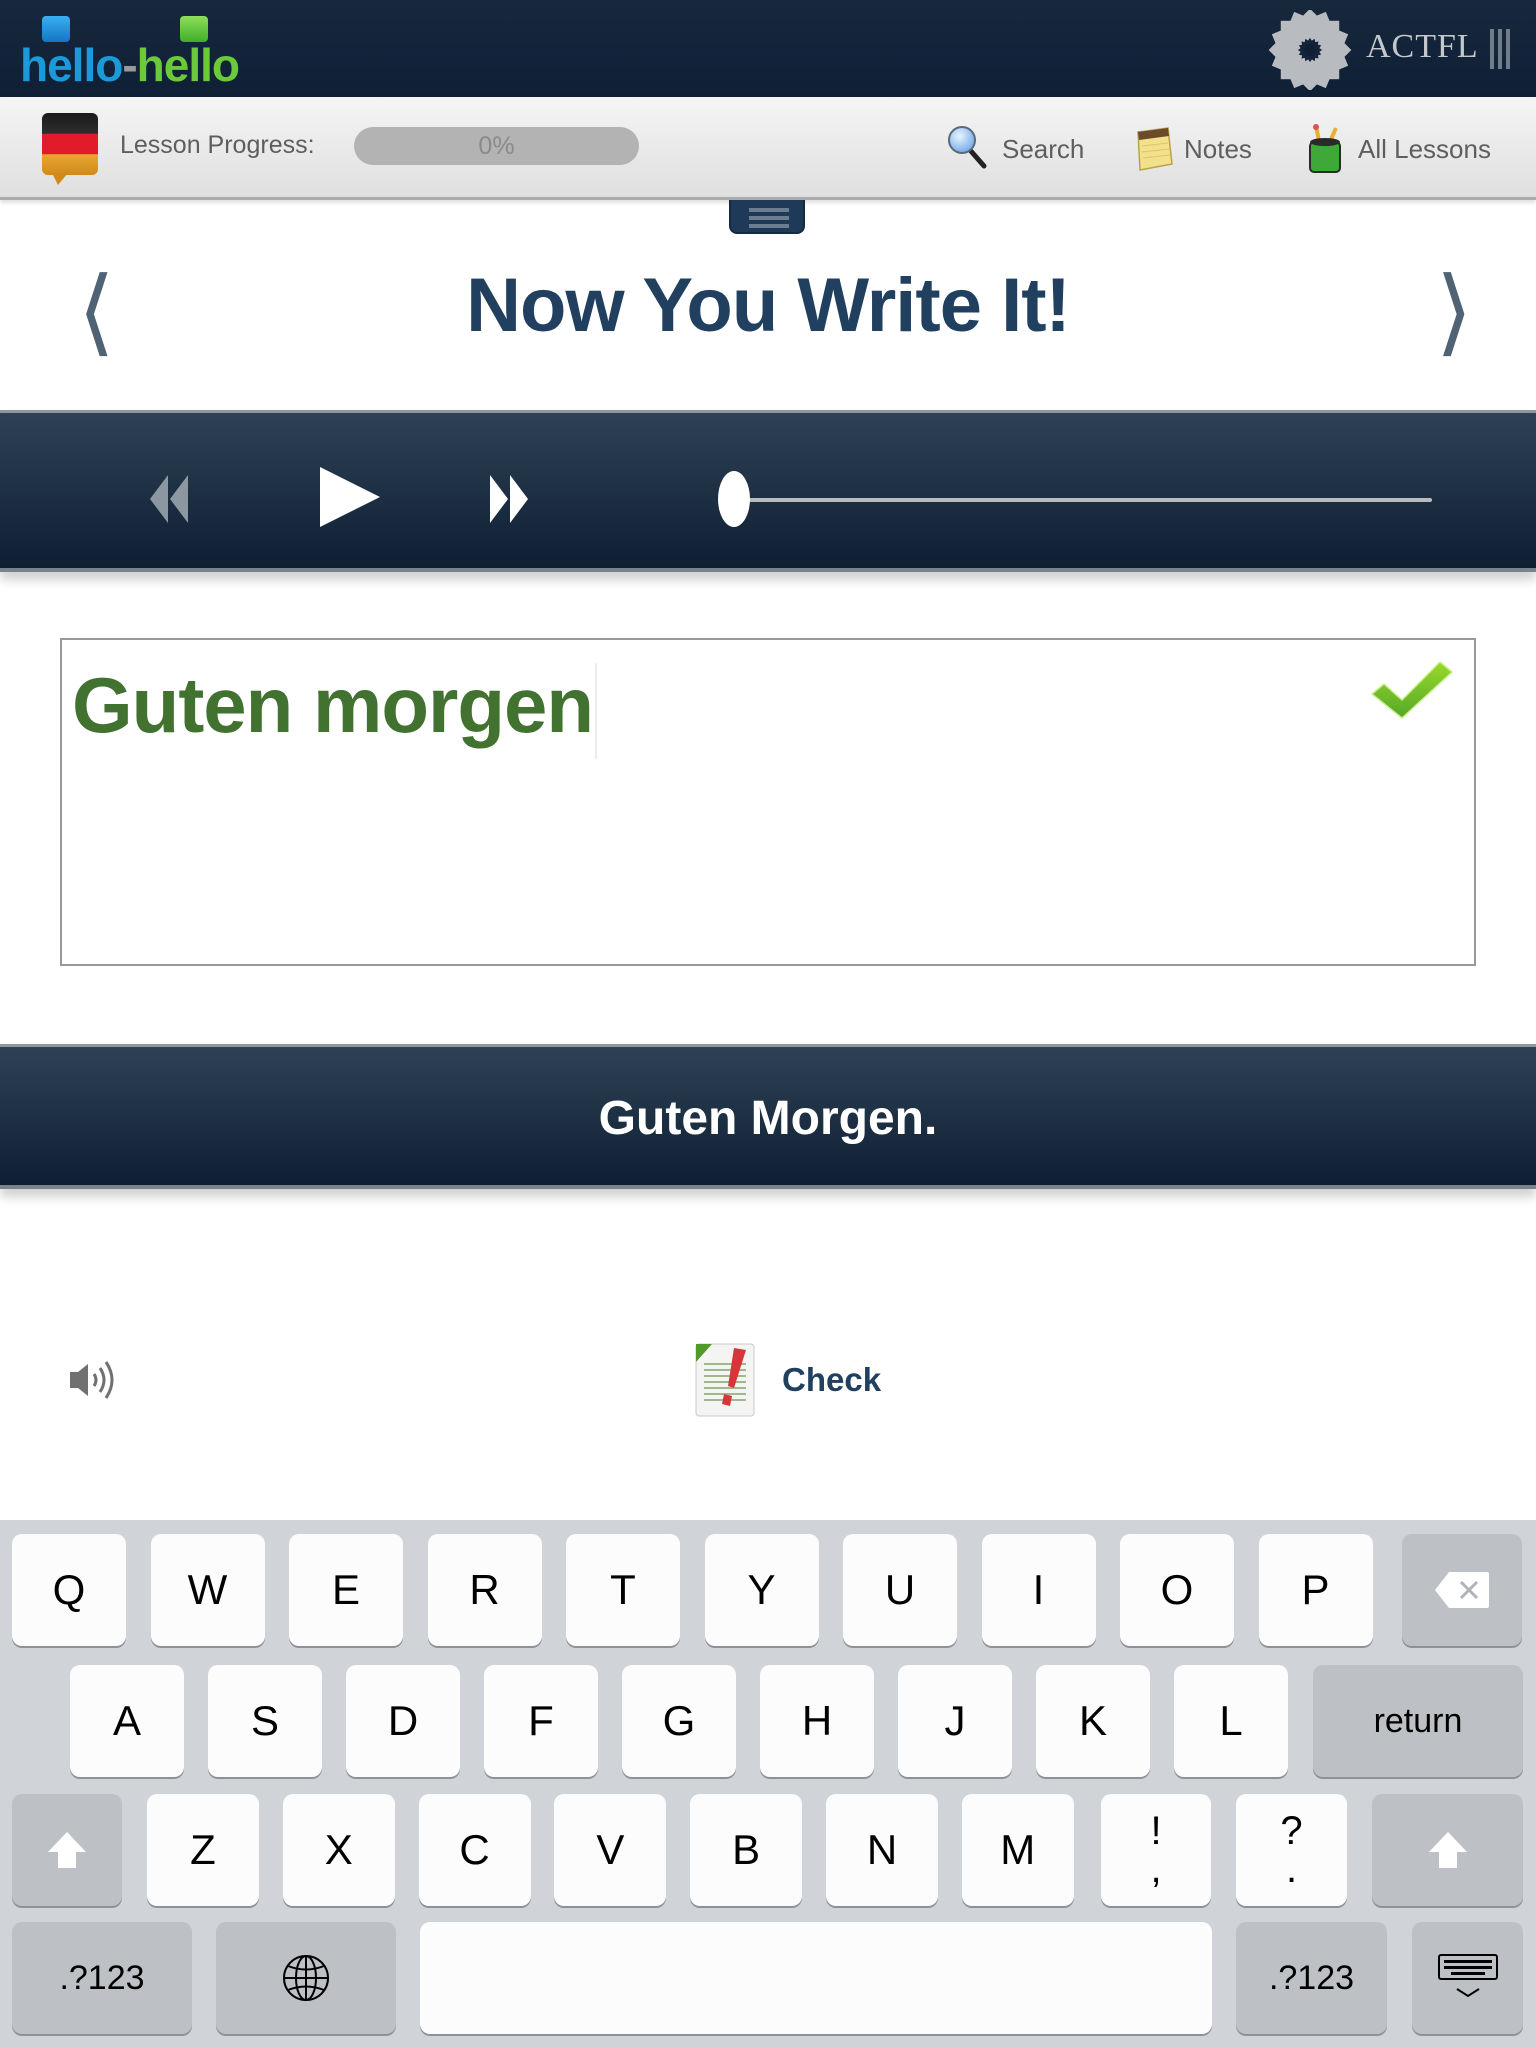 This screenshot has width=1536, height=2048. Describe the element at coordinates (768, 48) in the screenshot. I see `app-header: hello-hello ACTFL` at that location.